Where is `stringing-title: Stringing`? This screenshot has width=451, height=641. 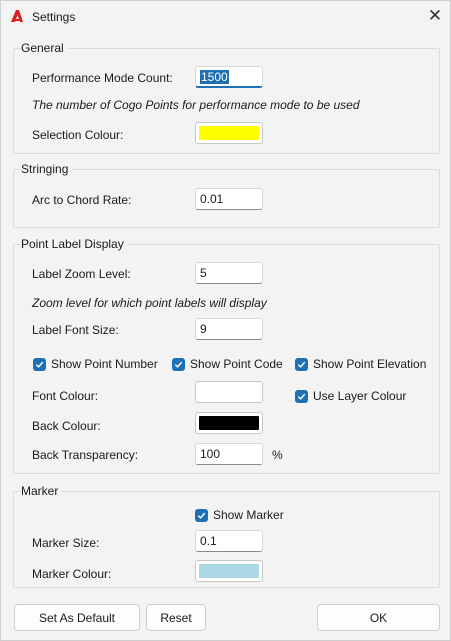 stringing-title: Stringing is located at coordinates (47, 169).